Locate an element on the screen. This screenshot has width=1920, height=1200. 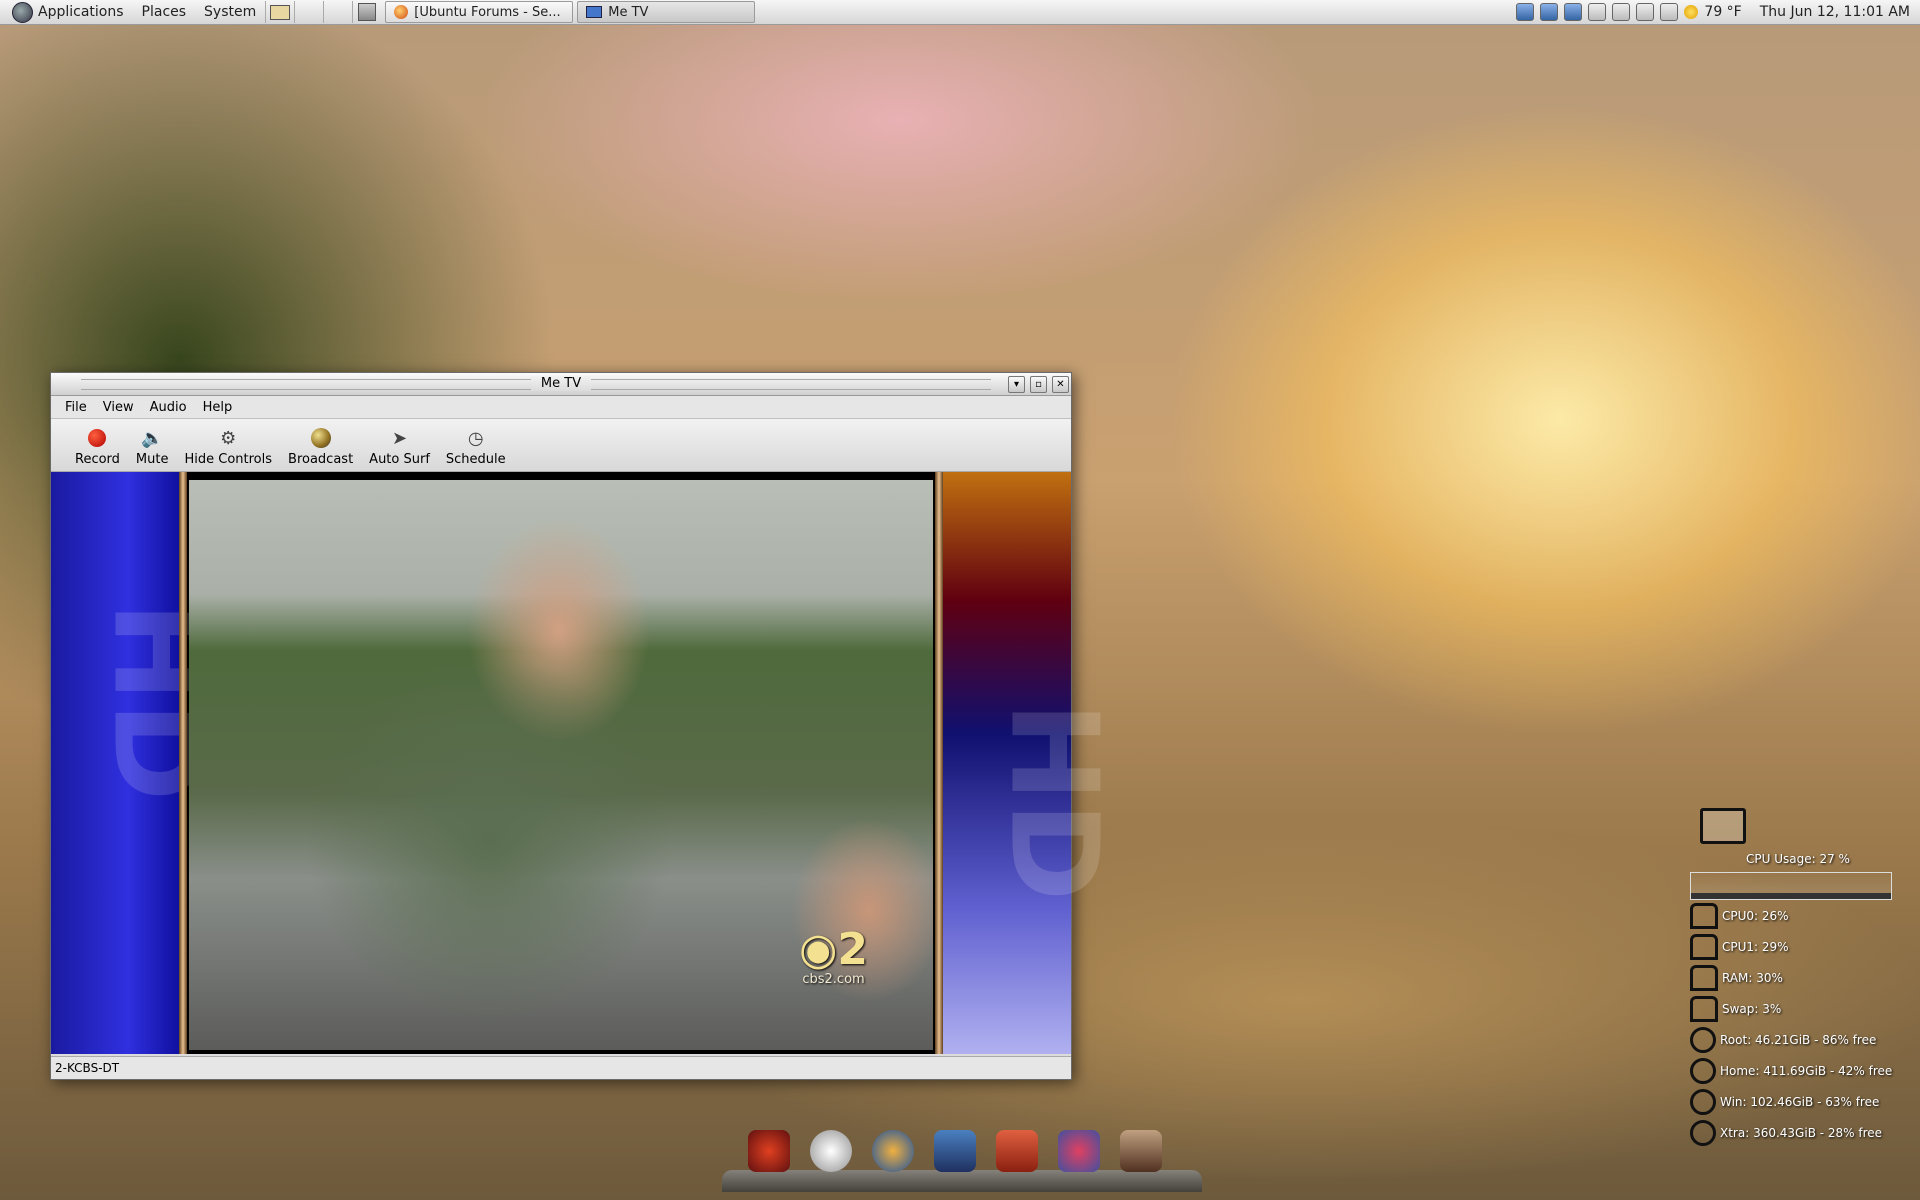
hd-side-panel-right: HD is located at coordinates (1033, 763).